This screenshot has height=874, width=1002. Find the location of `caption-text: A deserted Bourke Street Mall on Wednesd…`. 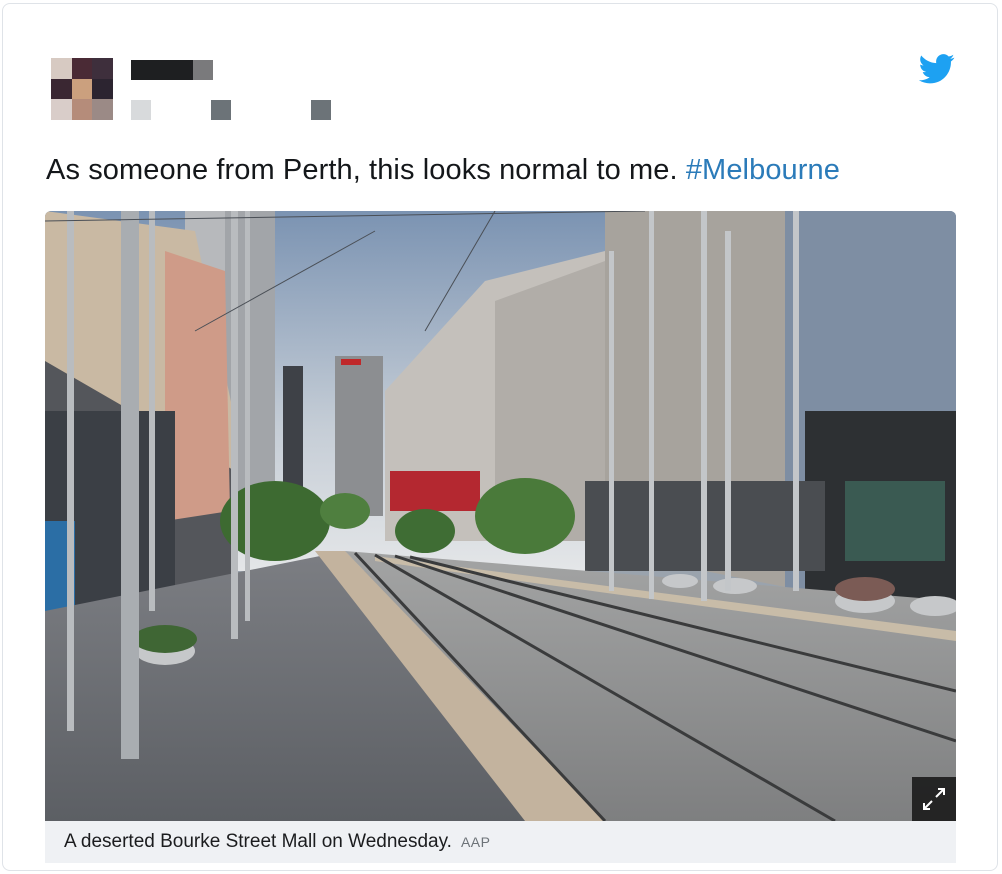

caption-text: A deserted Bourke Street Mall on Wednesd… is located at coordinates (258, 841).